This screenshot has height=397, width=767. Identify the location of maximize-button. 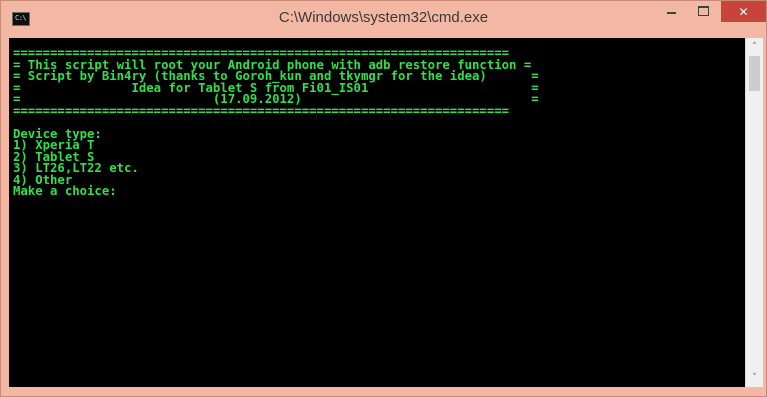
(703, 11).